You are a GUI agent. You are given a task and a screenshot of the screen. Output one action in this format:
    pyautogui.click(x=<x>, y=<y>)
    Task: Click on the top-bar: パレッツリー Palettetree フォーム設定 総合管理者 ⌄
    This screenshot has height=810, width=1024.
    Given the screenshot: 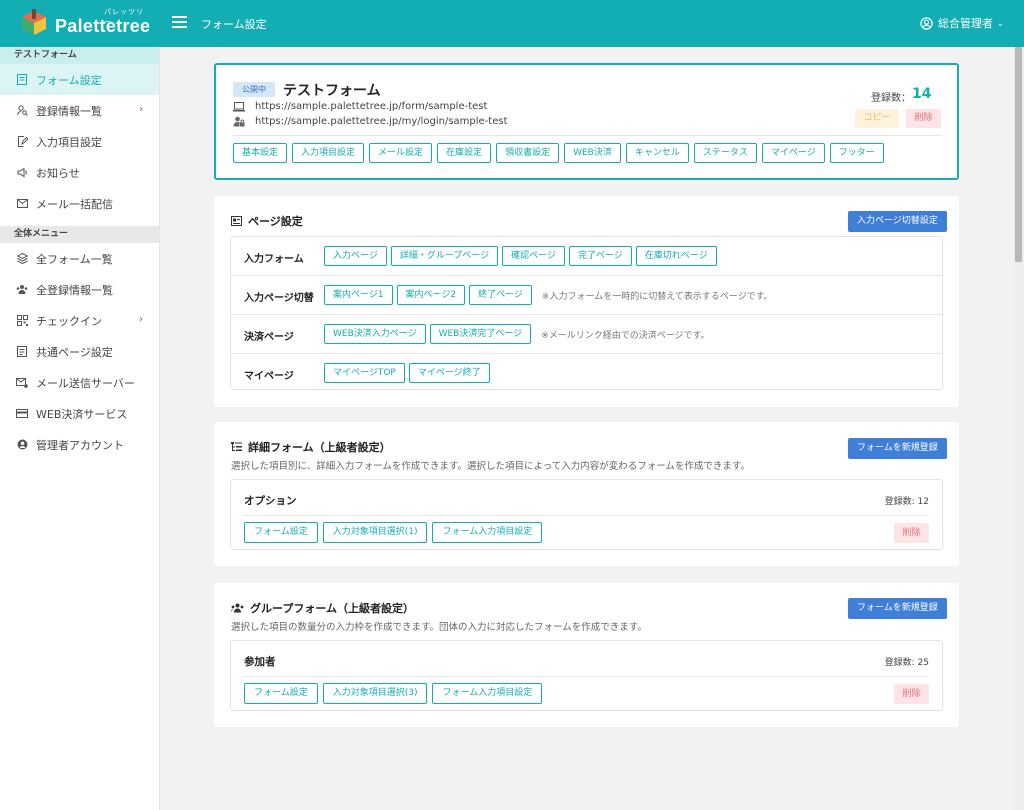 What is the action you would take?
    pyautogui.click(x=512, y=23)
    